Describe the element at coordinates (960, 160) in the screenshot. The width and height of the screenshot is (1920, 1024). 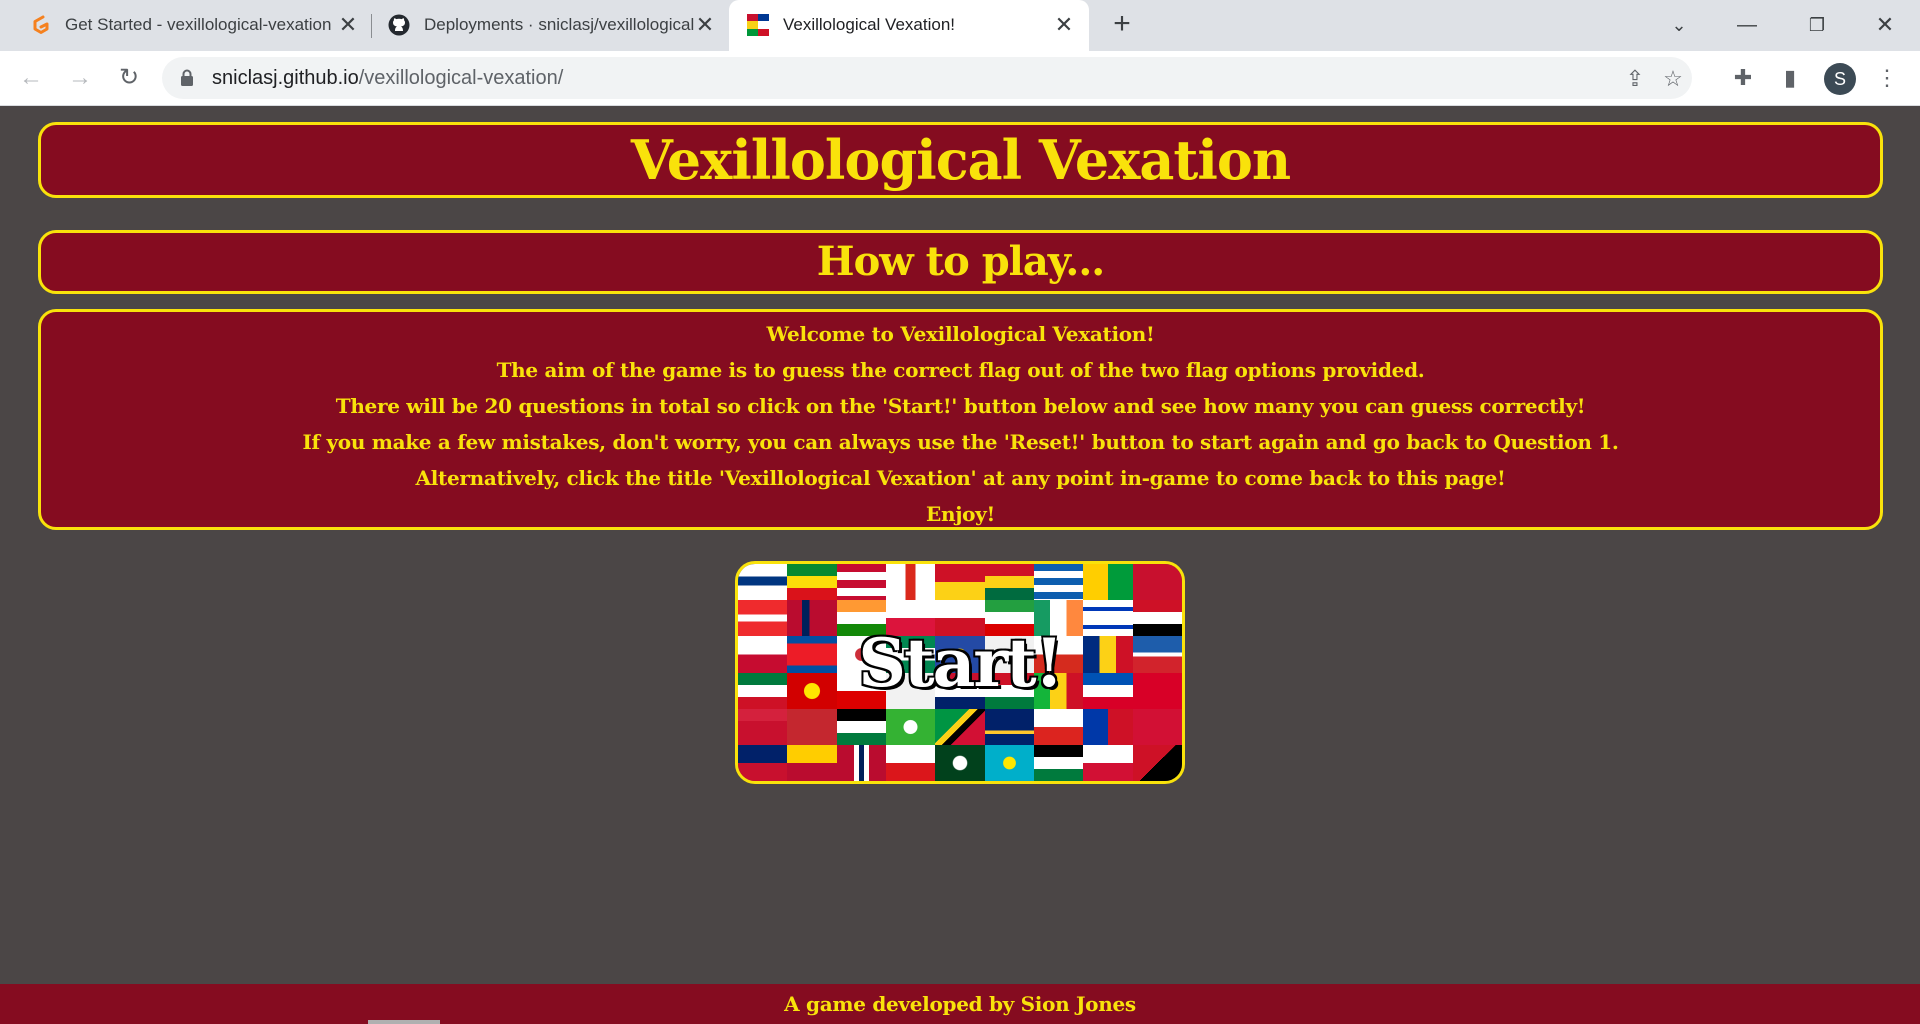
I see `page-title: Vexillological Vexation` at that location.